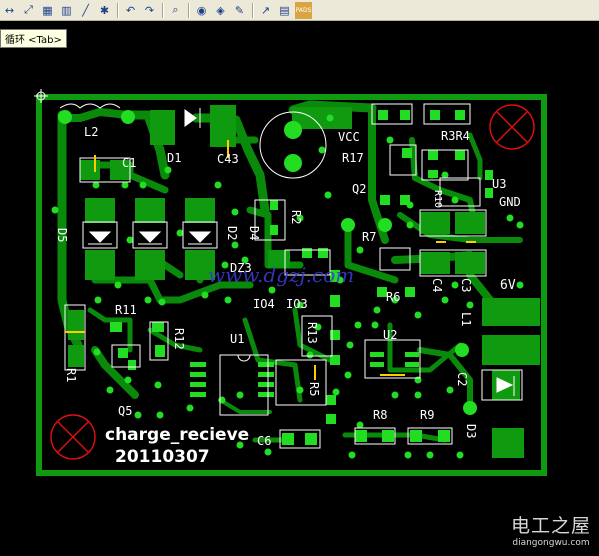 Image resolution: width=599 pixels, height=556 pixels. What do you see at coordinates (303, 10) in the screenshot?
I see `toolbar-button-pads-icon: PADS` at bounding box center [303, 10].